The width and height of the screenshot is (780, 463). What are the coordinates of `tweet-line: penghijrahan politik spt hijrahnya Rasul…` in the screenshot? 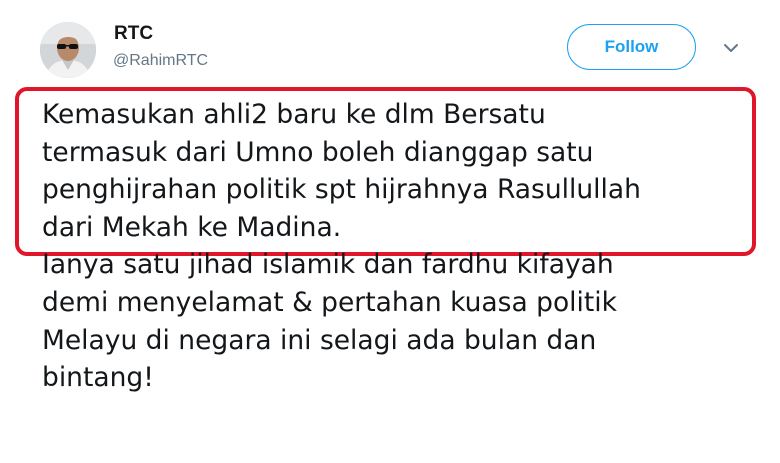 It's located at (341, 190).